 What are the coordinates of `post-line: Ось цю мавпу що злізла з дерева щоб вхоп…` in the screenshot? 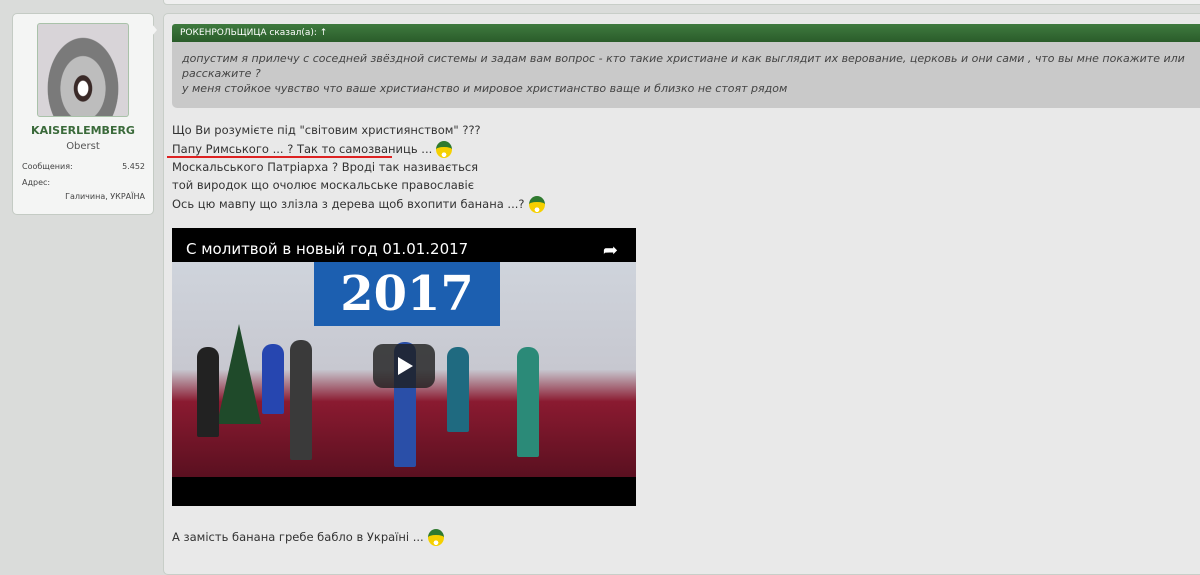 It's located at (358, 204).